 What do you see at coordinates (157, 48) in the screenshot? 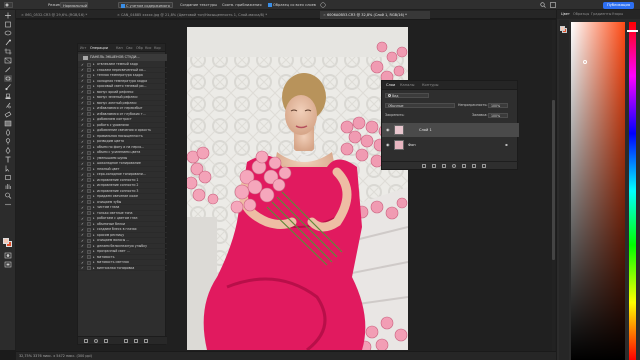
I see `tab-correction: Кор` at bounding box center [157, 48].